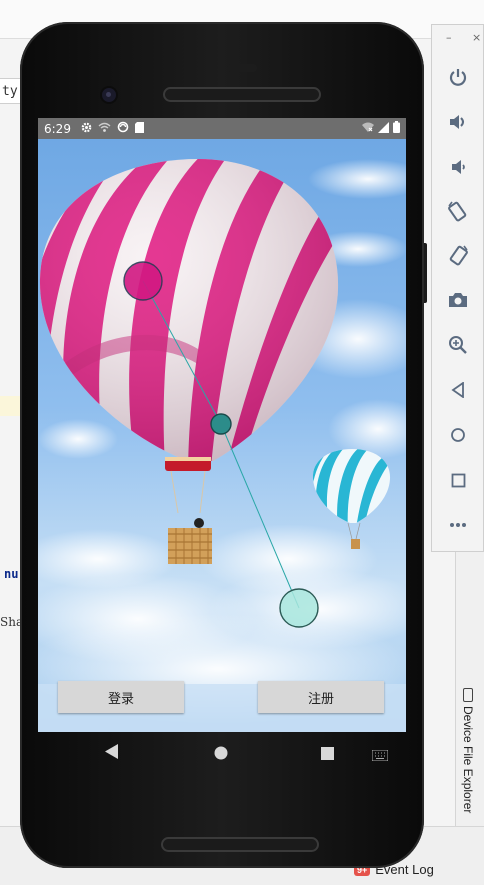 The width and height of the screenshot is (484, 885). Describe the element at coordinates (458, 122) in the screenshot. I see `volume-up-icon` at that location.